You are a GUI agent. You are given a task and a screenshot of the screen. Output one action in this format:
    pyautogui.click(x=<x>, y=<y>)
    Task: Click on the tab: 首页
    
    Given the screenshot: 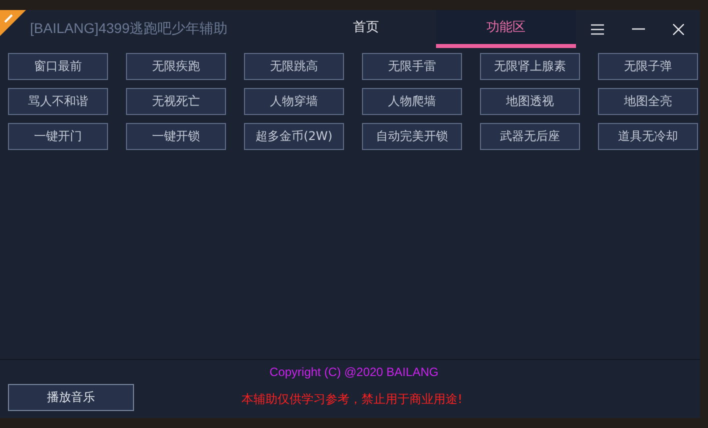 What is the action you would take?
    pyautogui.click(x=366, y=29)
    